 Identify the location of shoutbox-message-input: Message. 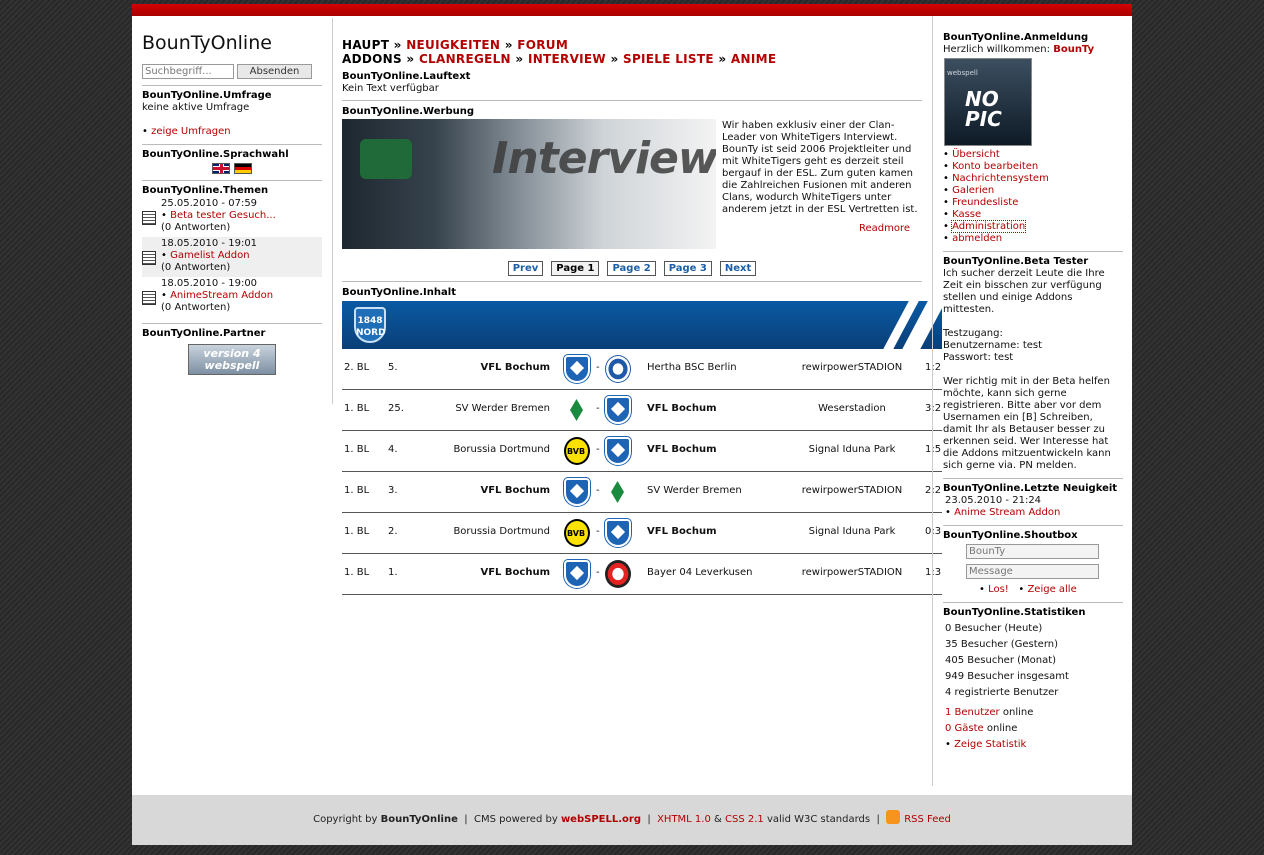
(1032, 571).